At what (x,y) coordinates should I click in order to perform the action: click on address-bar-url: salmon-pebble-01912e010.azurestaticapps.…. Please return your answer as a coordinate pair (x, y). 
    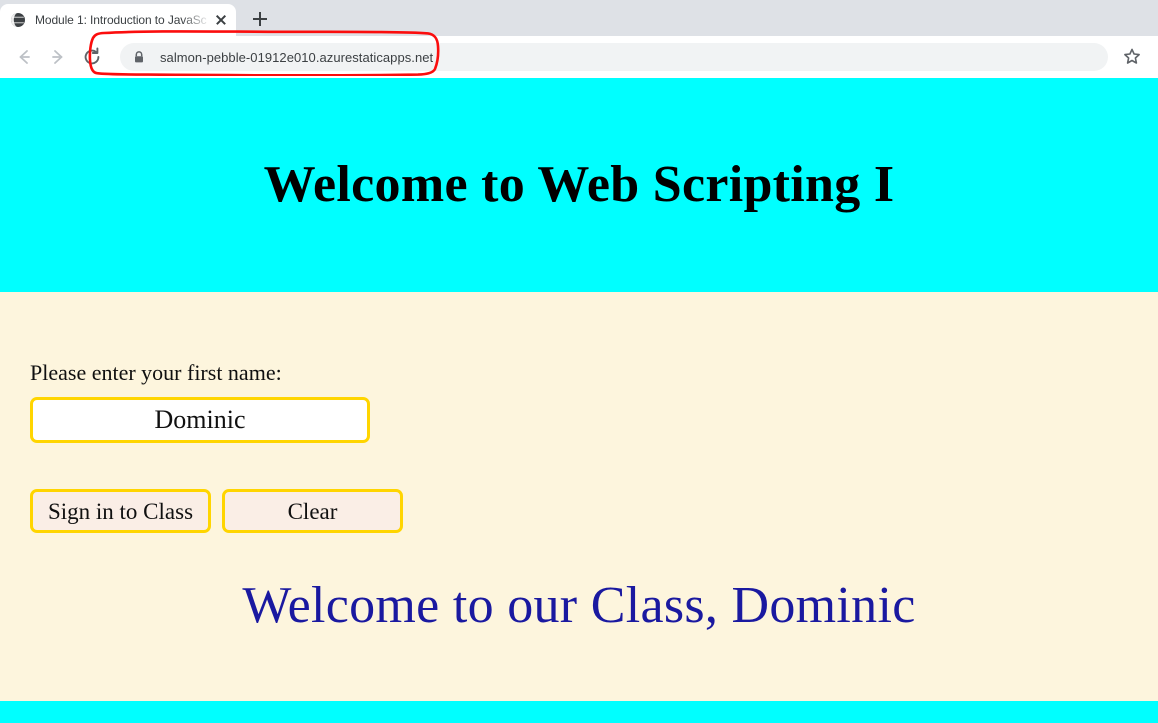
    Looking at the image, I should click on (297, 57).